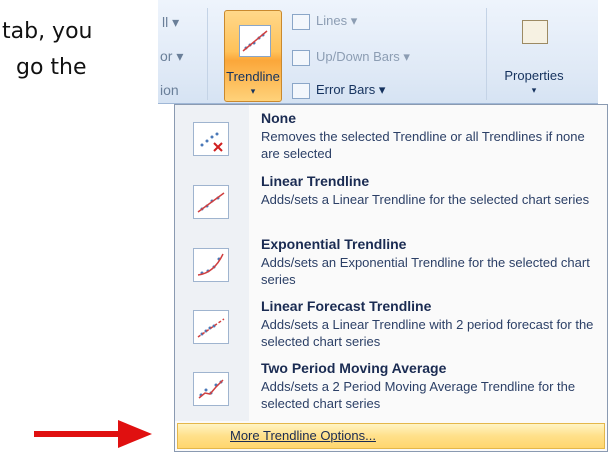 Image resolution: width=613 pixels, height=456 pixels. What do you see at coordinates (211, 265) in the screenshot?
I see `exponential-trendline-icon` at bounding box center [211, 265].